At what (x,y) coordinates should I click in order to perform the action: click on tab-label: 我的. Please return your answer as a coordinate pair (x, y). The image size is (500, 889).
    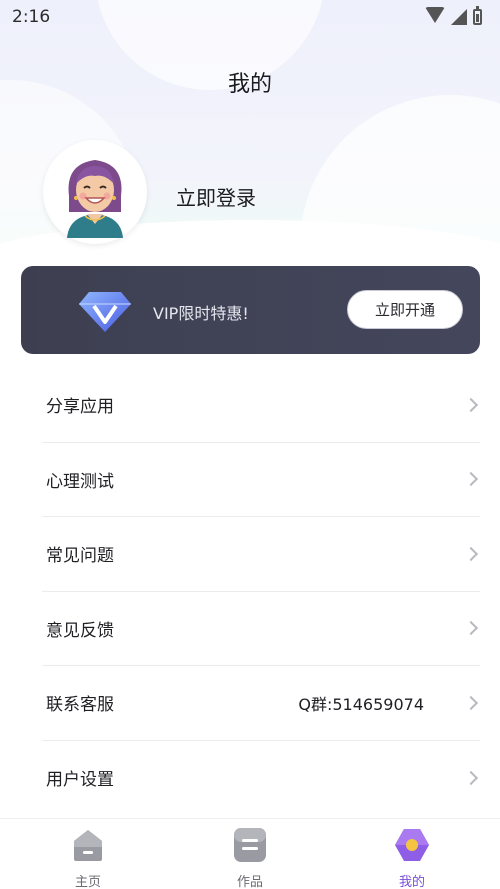
    Looking at the image, I should click on (411, 882).